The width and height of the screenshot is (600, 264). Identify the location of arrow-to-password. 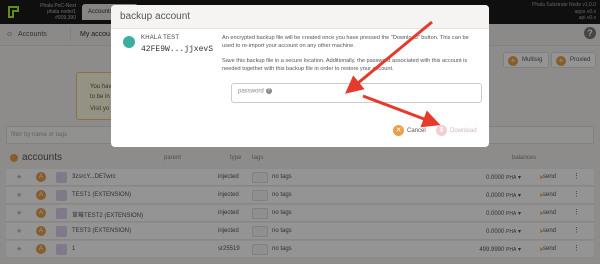
(389, 57).